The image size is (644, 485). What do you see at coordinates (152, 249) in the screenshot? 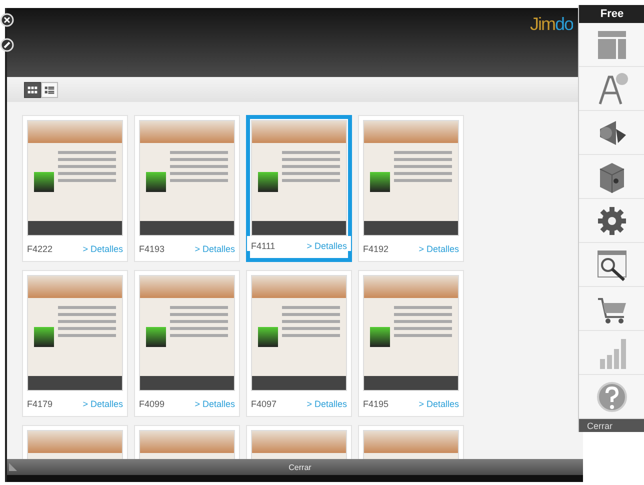
I see `template-code: F4193` at bounding box center [152, 249].